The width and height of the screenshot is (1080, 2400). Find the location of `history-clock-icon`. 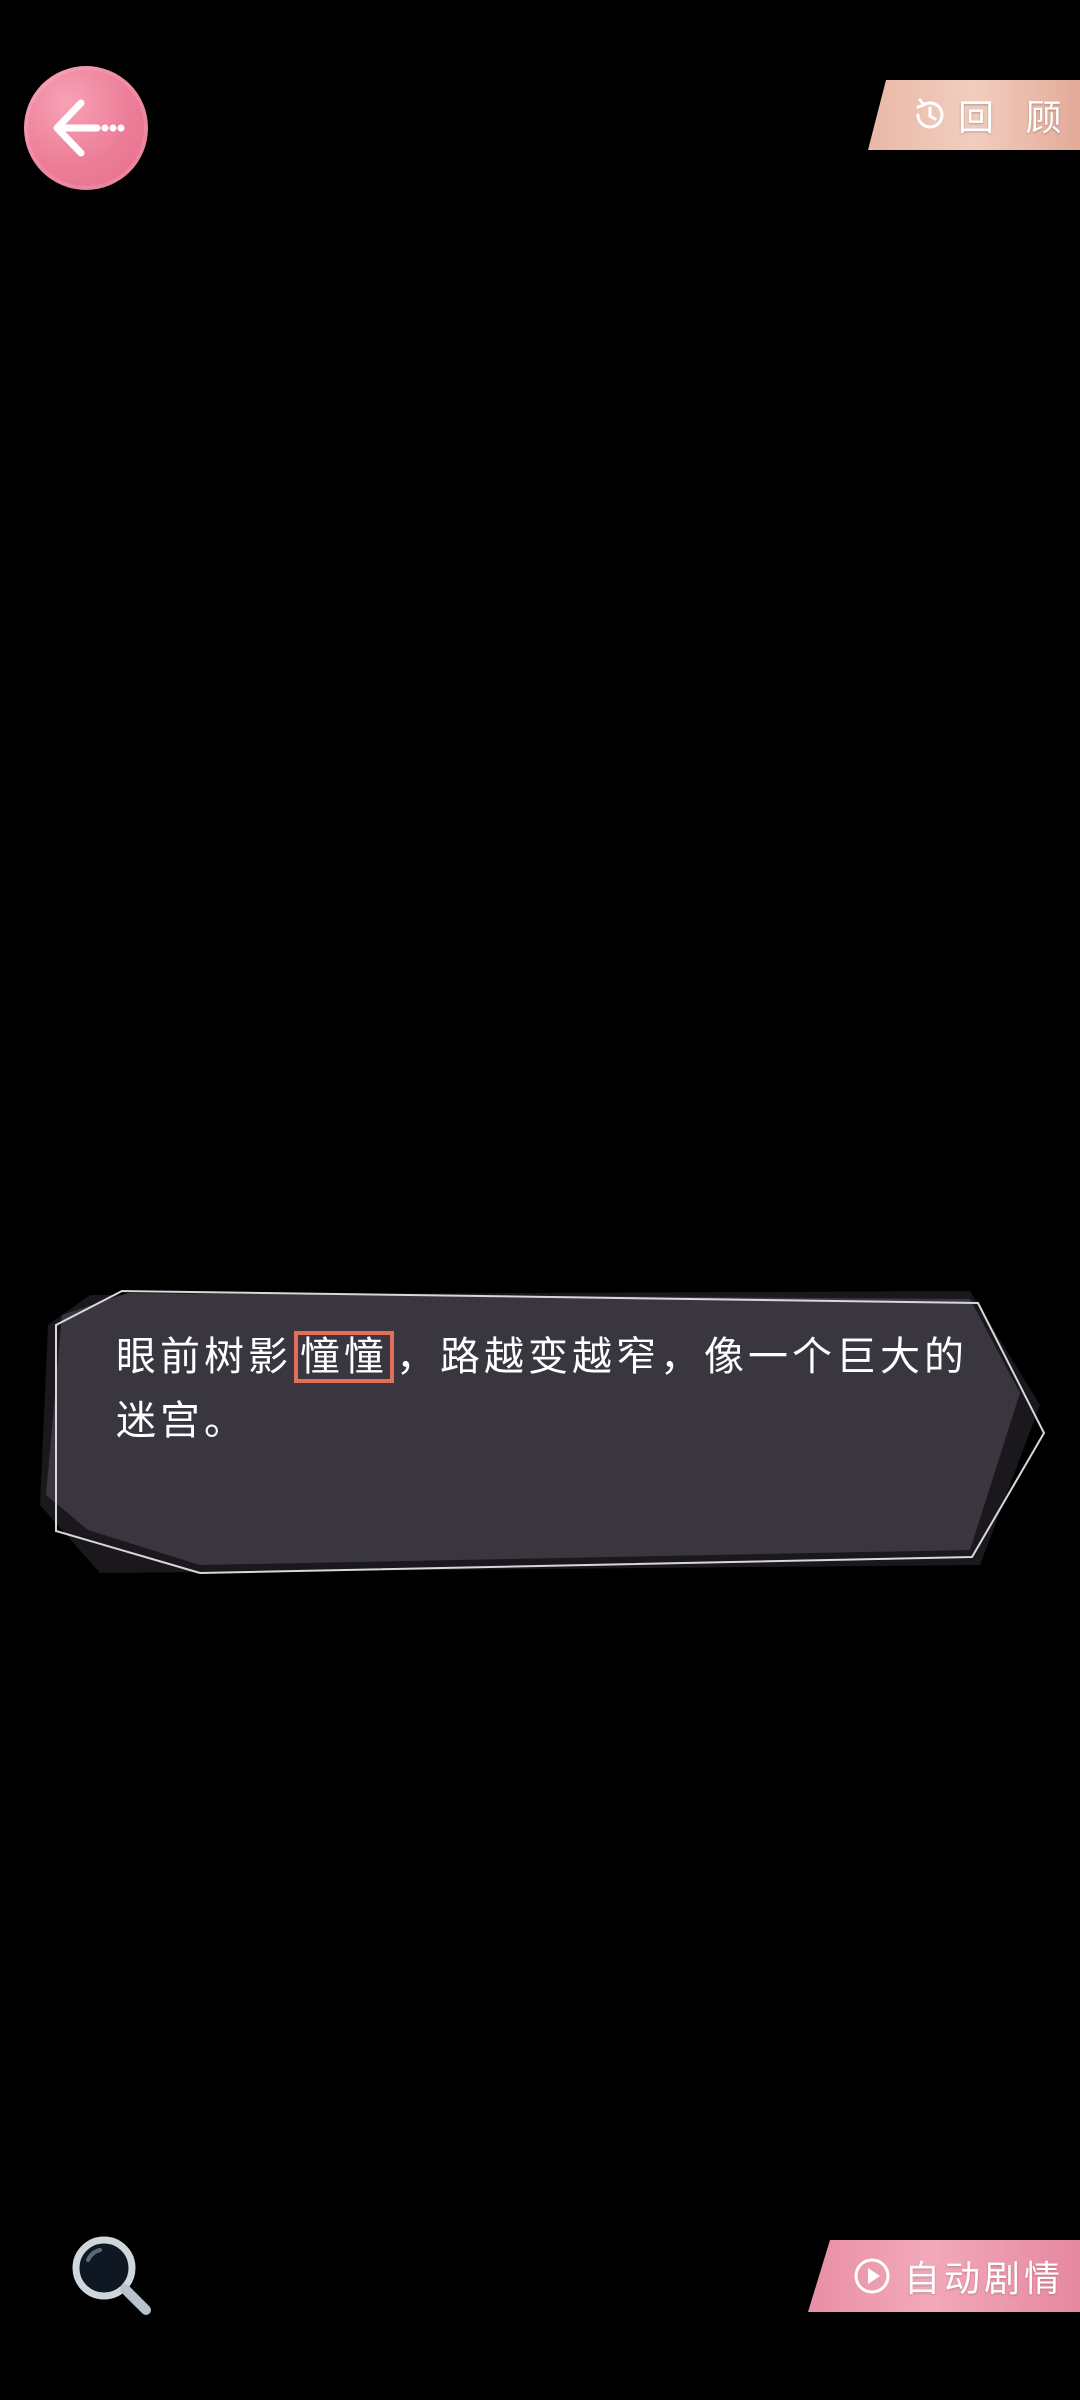

history-clock-icon is located at coordinates (930, 113).